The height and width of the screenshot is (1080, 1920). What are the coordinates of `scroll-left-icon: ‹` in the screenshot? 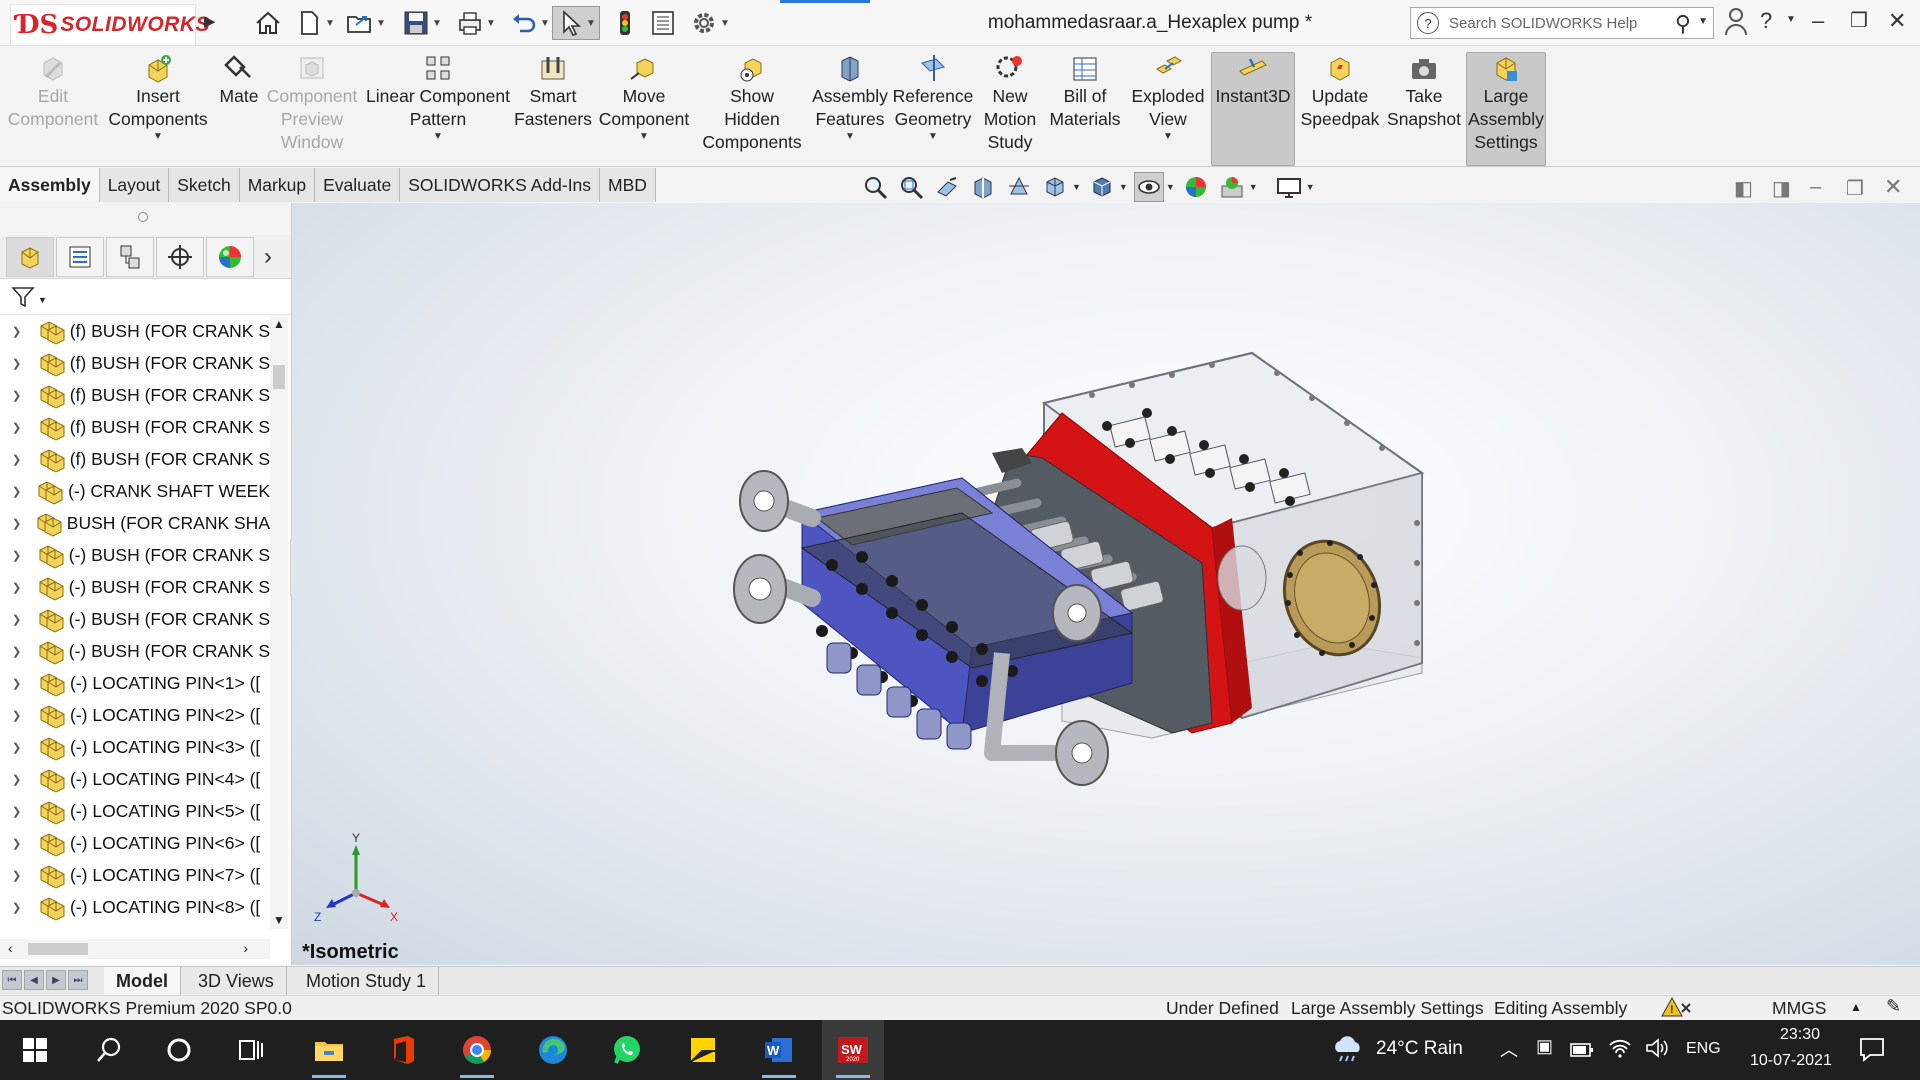 It's located at (10, 948).